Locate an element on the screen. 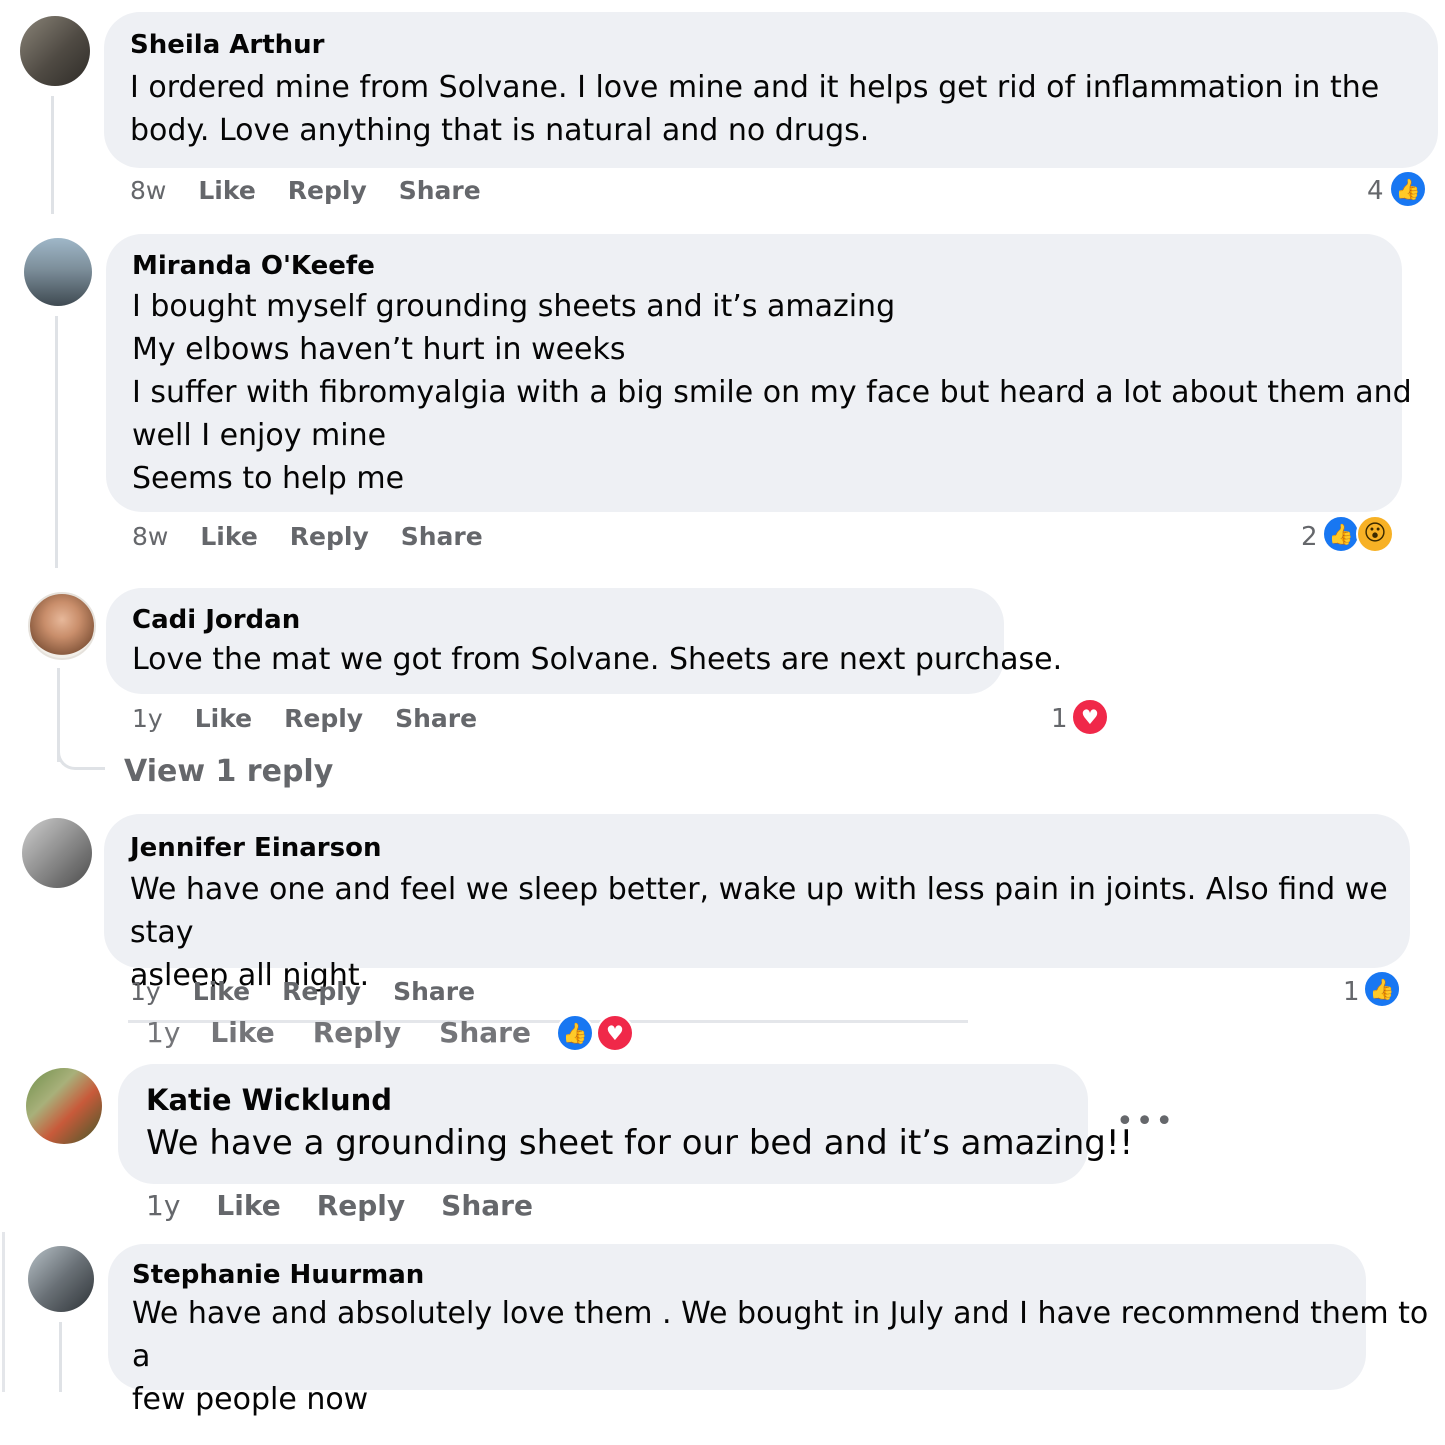 The height and width of the screenshot is (1445, 1445). comment-actions: 1yLikeReplyShare2 is located at coordinates (364, 1032).